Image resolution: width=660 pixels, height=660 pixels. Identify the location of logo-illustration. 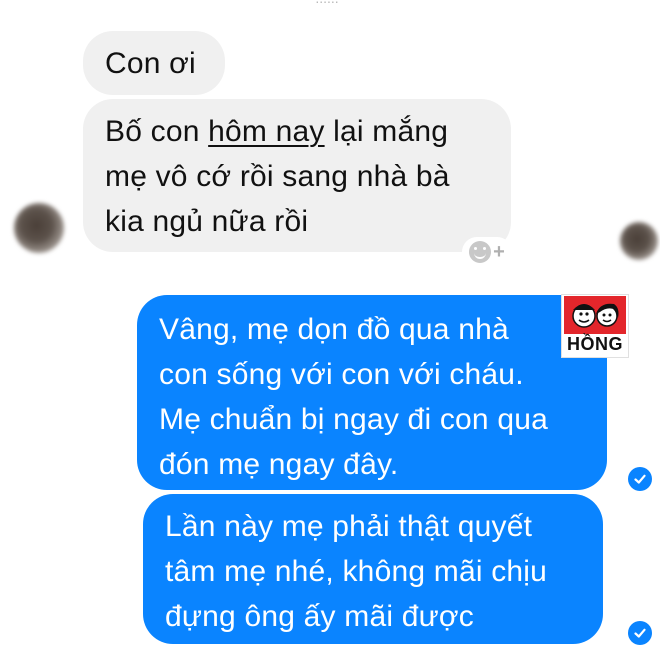
(595, 315).